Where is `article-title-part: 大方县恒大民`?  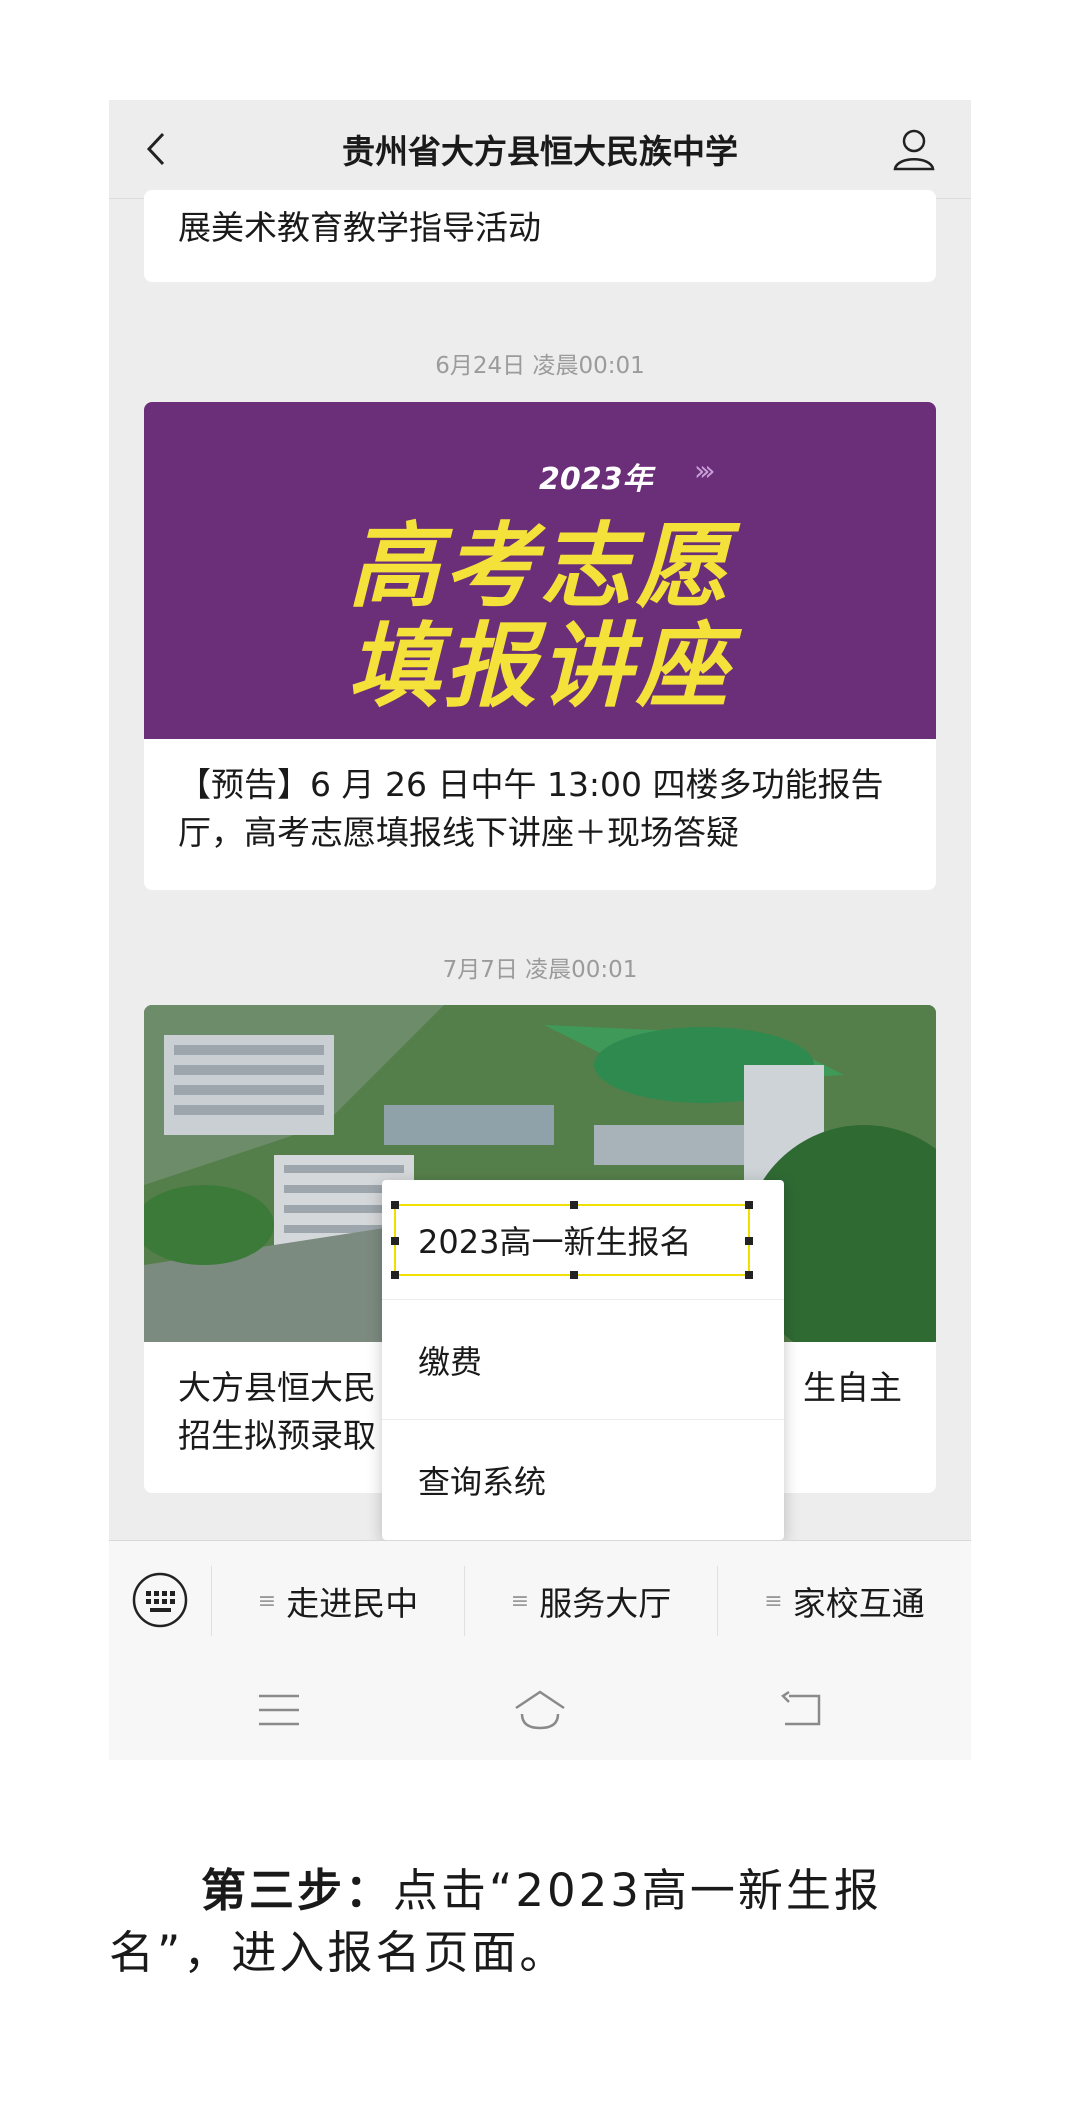
article-title-part: 大方县恒大民 is located at coordinates (277, 1387).